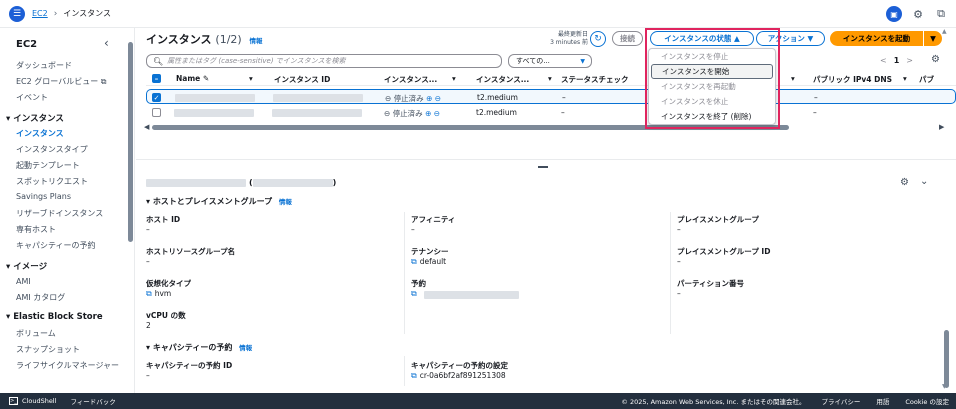 Image resolution: width=956 pixels, height=409 pixels. What do you see at coordinates (627, 38) in the screenshot?
I see `connect-button: 接続` at bounding box center [627, 38].